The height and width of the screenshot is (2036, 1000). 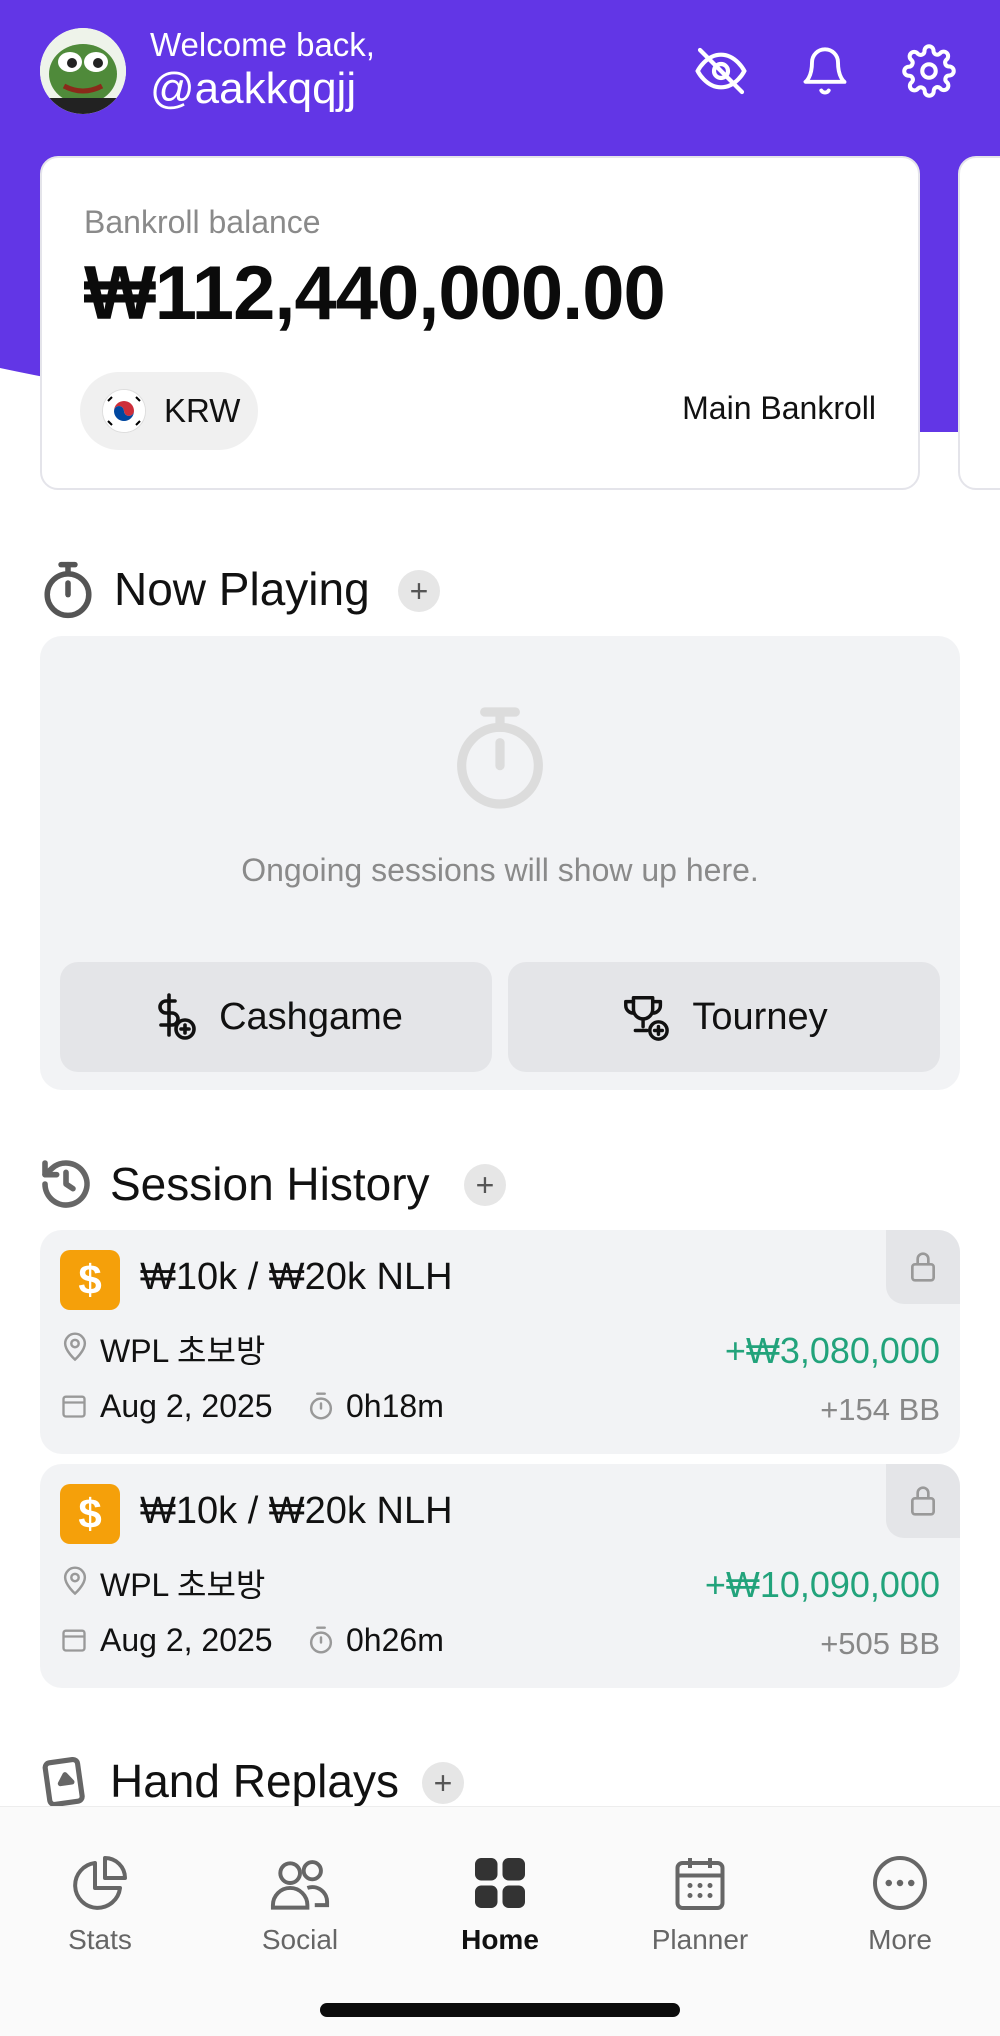 What do you see at coordinates (822, 1584) in the screenshot?
I see `session-profit: +₩10,090,000` at bounding box center [822, 1584].